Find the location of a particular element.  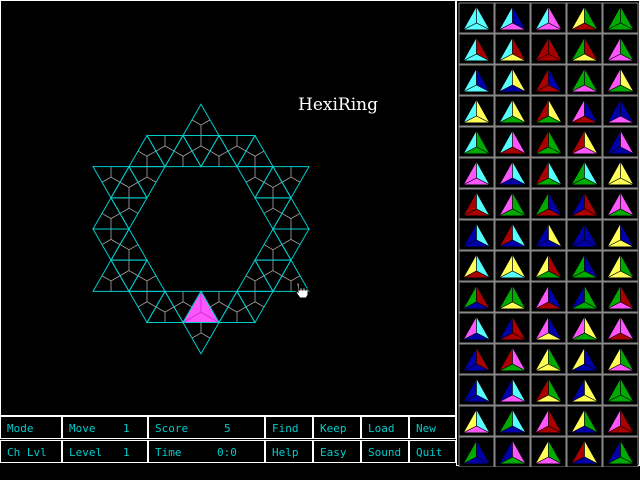

sound-button: Sound is located at coordinates (385, 451).